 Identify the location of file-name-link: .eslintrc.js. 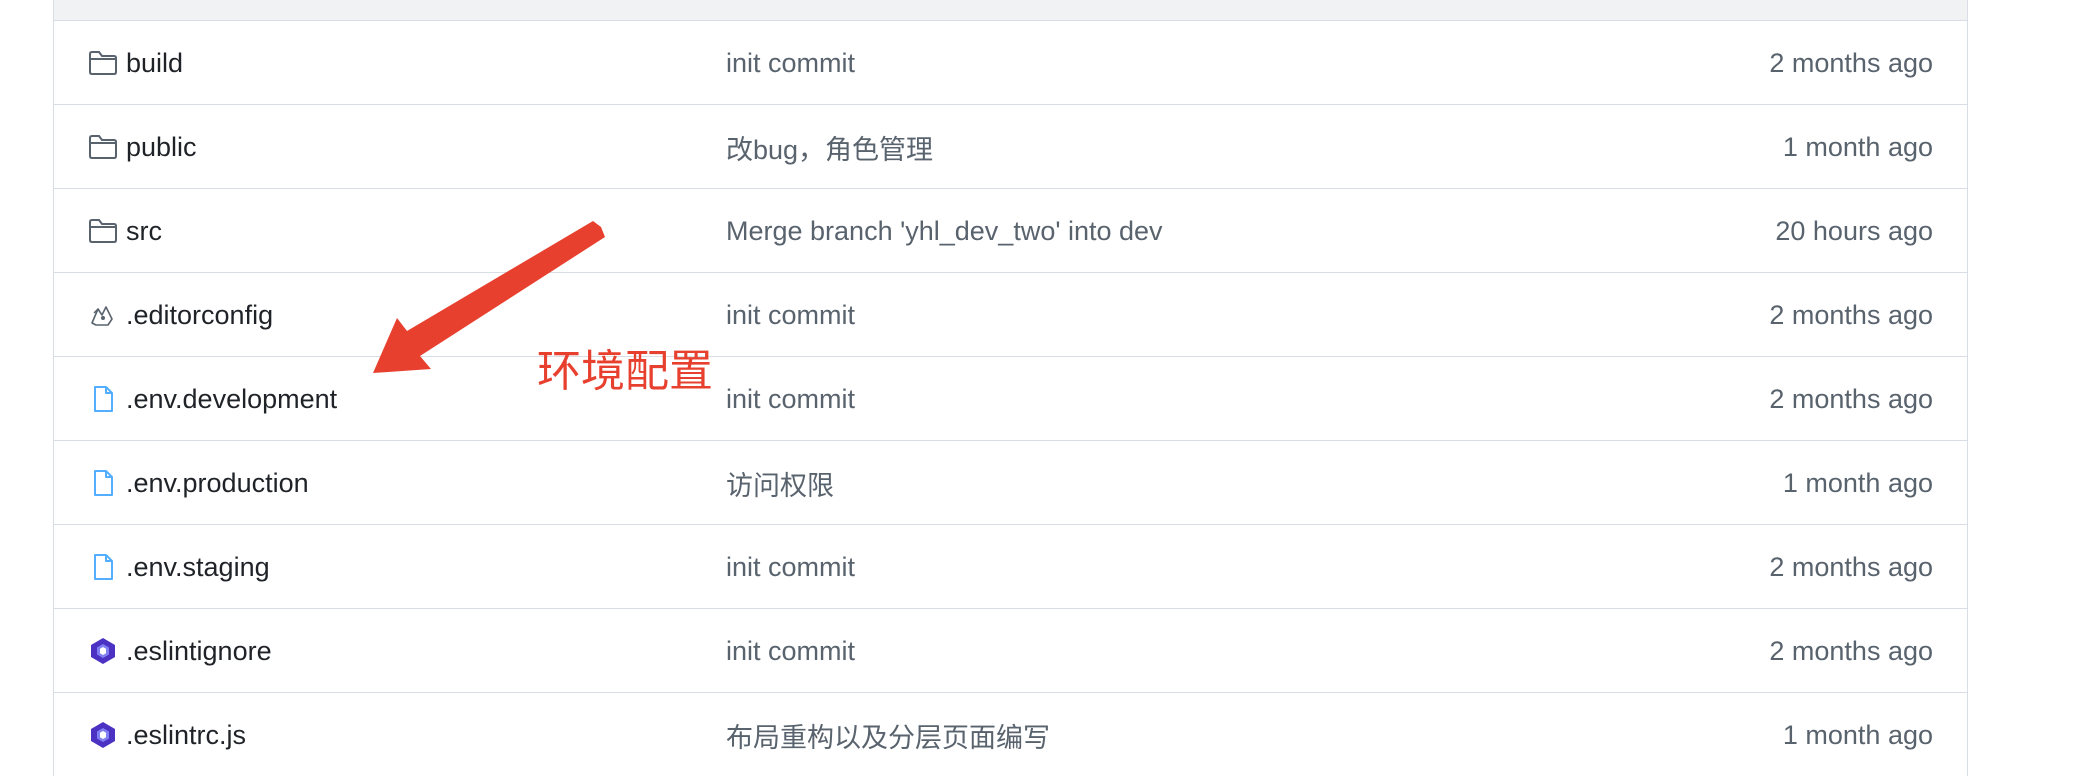
(186, 735).